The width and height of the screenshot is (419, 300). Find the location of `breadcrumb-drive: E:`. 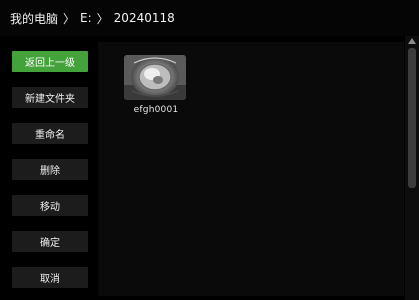

breadcrumb-drive: E: is located at coordinates (86, 18).